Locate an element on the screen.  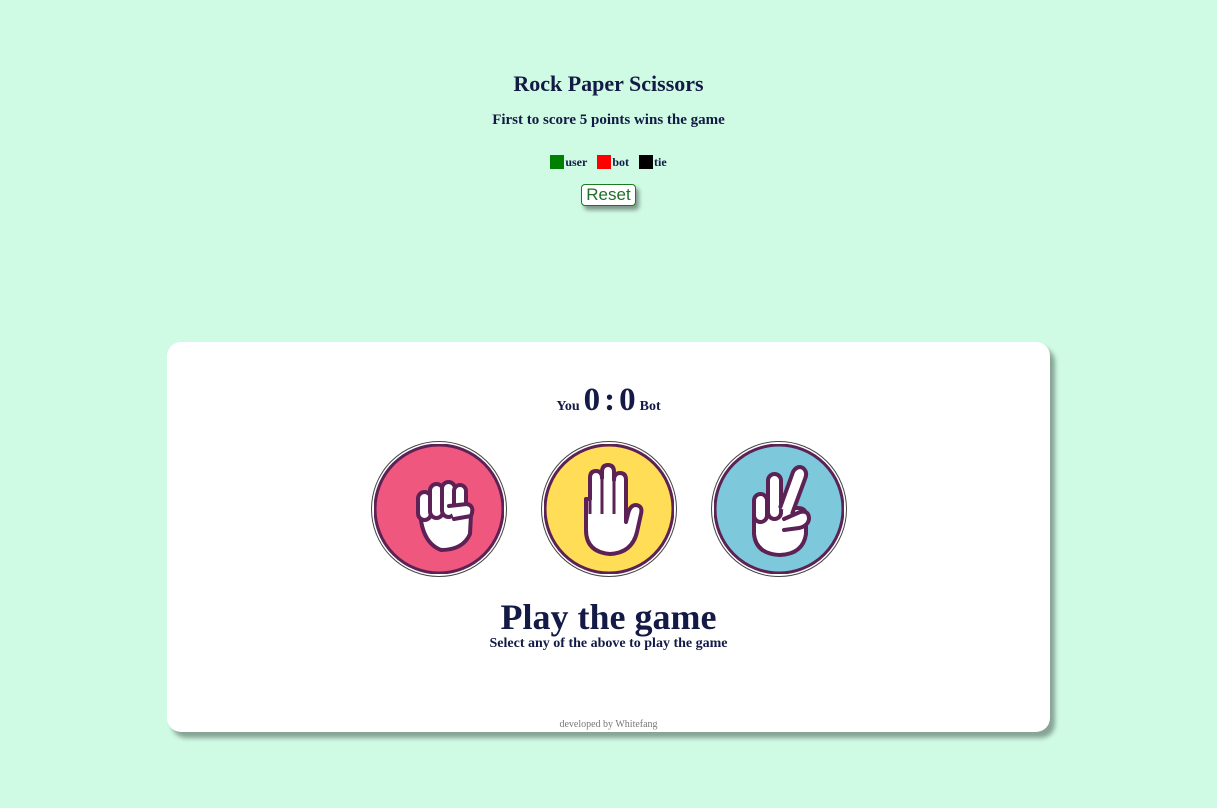
page-title: Rock Paper Scissors is located at coordinates (608, 83).